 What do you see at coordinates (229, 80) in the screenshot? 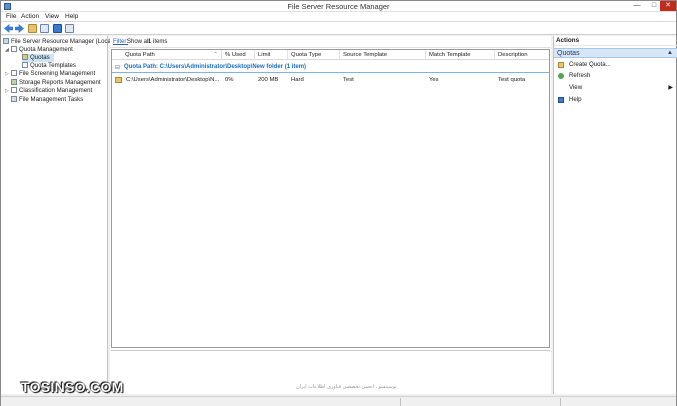
I see `cell-used: 0%` at bounding box center [229, 80].